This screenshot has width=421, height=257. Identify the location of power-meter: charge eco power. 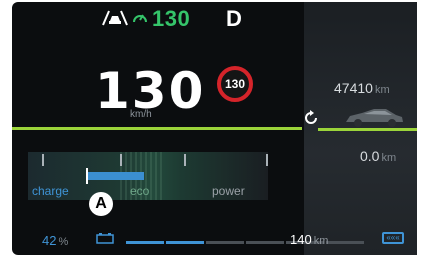
(148, 176).